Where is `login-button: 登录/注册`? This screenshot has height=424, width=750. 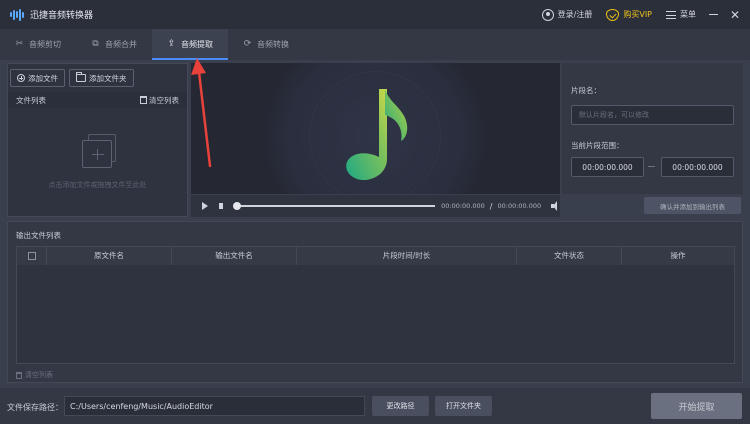
login-button: 登录/注册 is located at coordinates (567, 14).